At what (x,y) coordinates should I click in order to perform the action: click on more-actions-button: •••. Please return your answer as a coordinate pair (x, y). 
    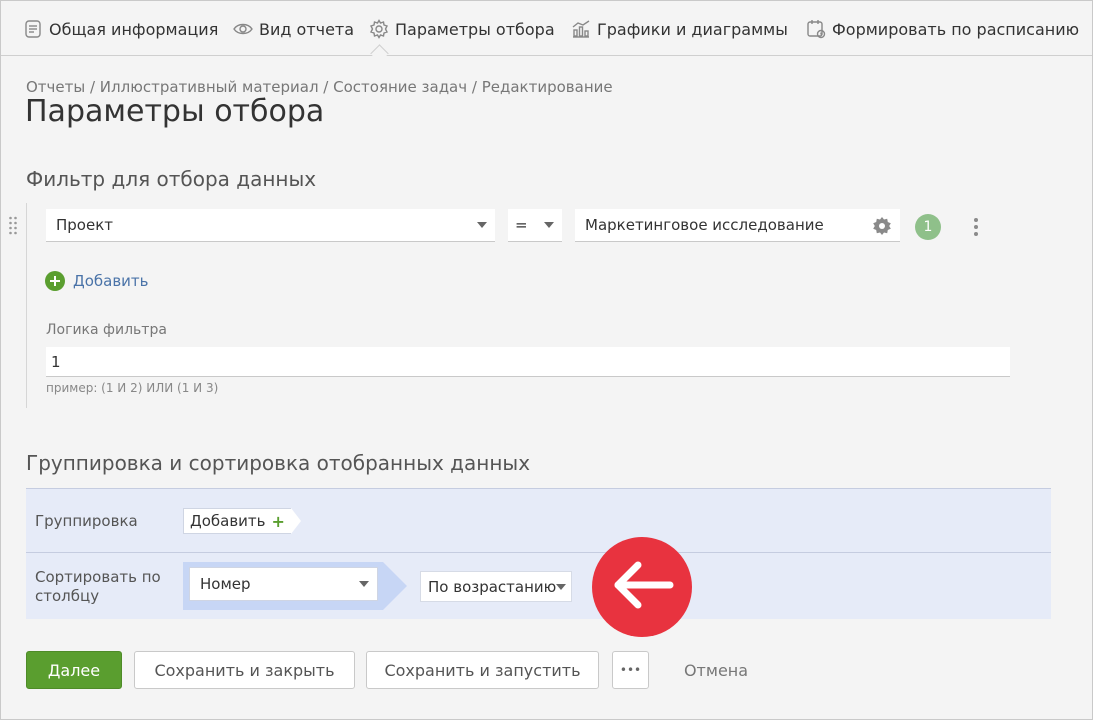
    Looking at the image, I should click on (630, 670).